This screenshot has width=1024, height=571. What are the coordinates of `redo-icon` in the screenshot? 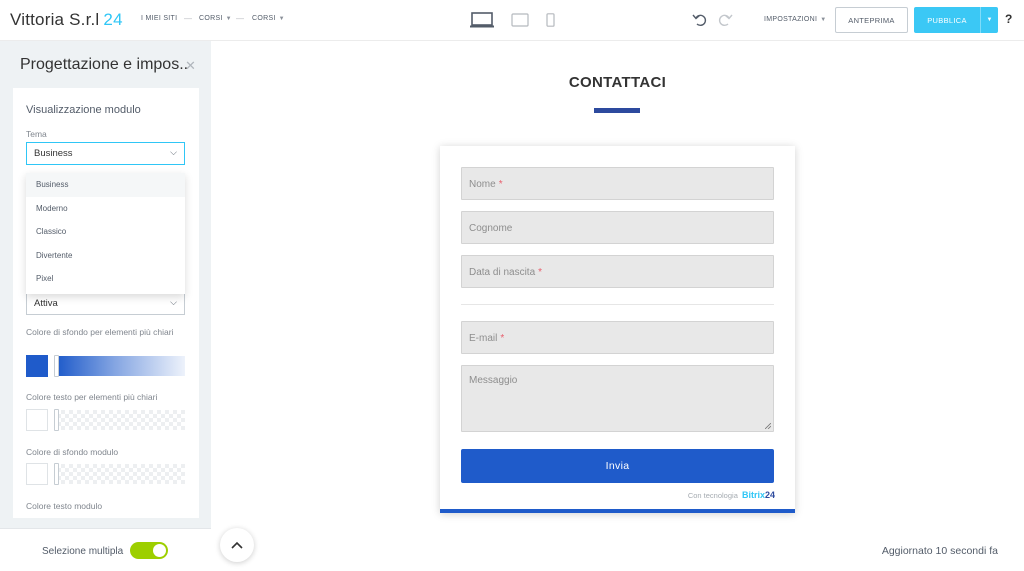 It's located at (725, 19).